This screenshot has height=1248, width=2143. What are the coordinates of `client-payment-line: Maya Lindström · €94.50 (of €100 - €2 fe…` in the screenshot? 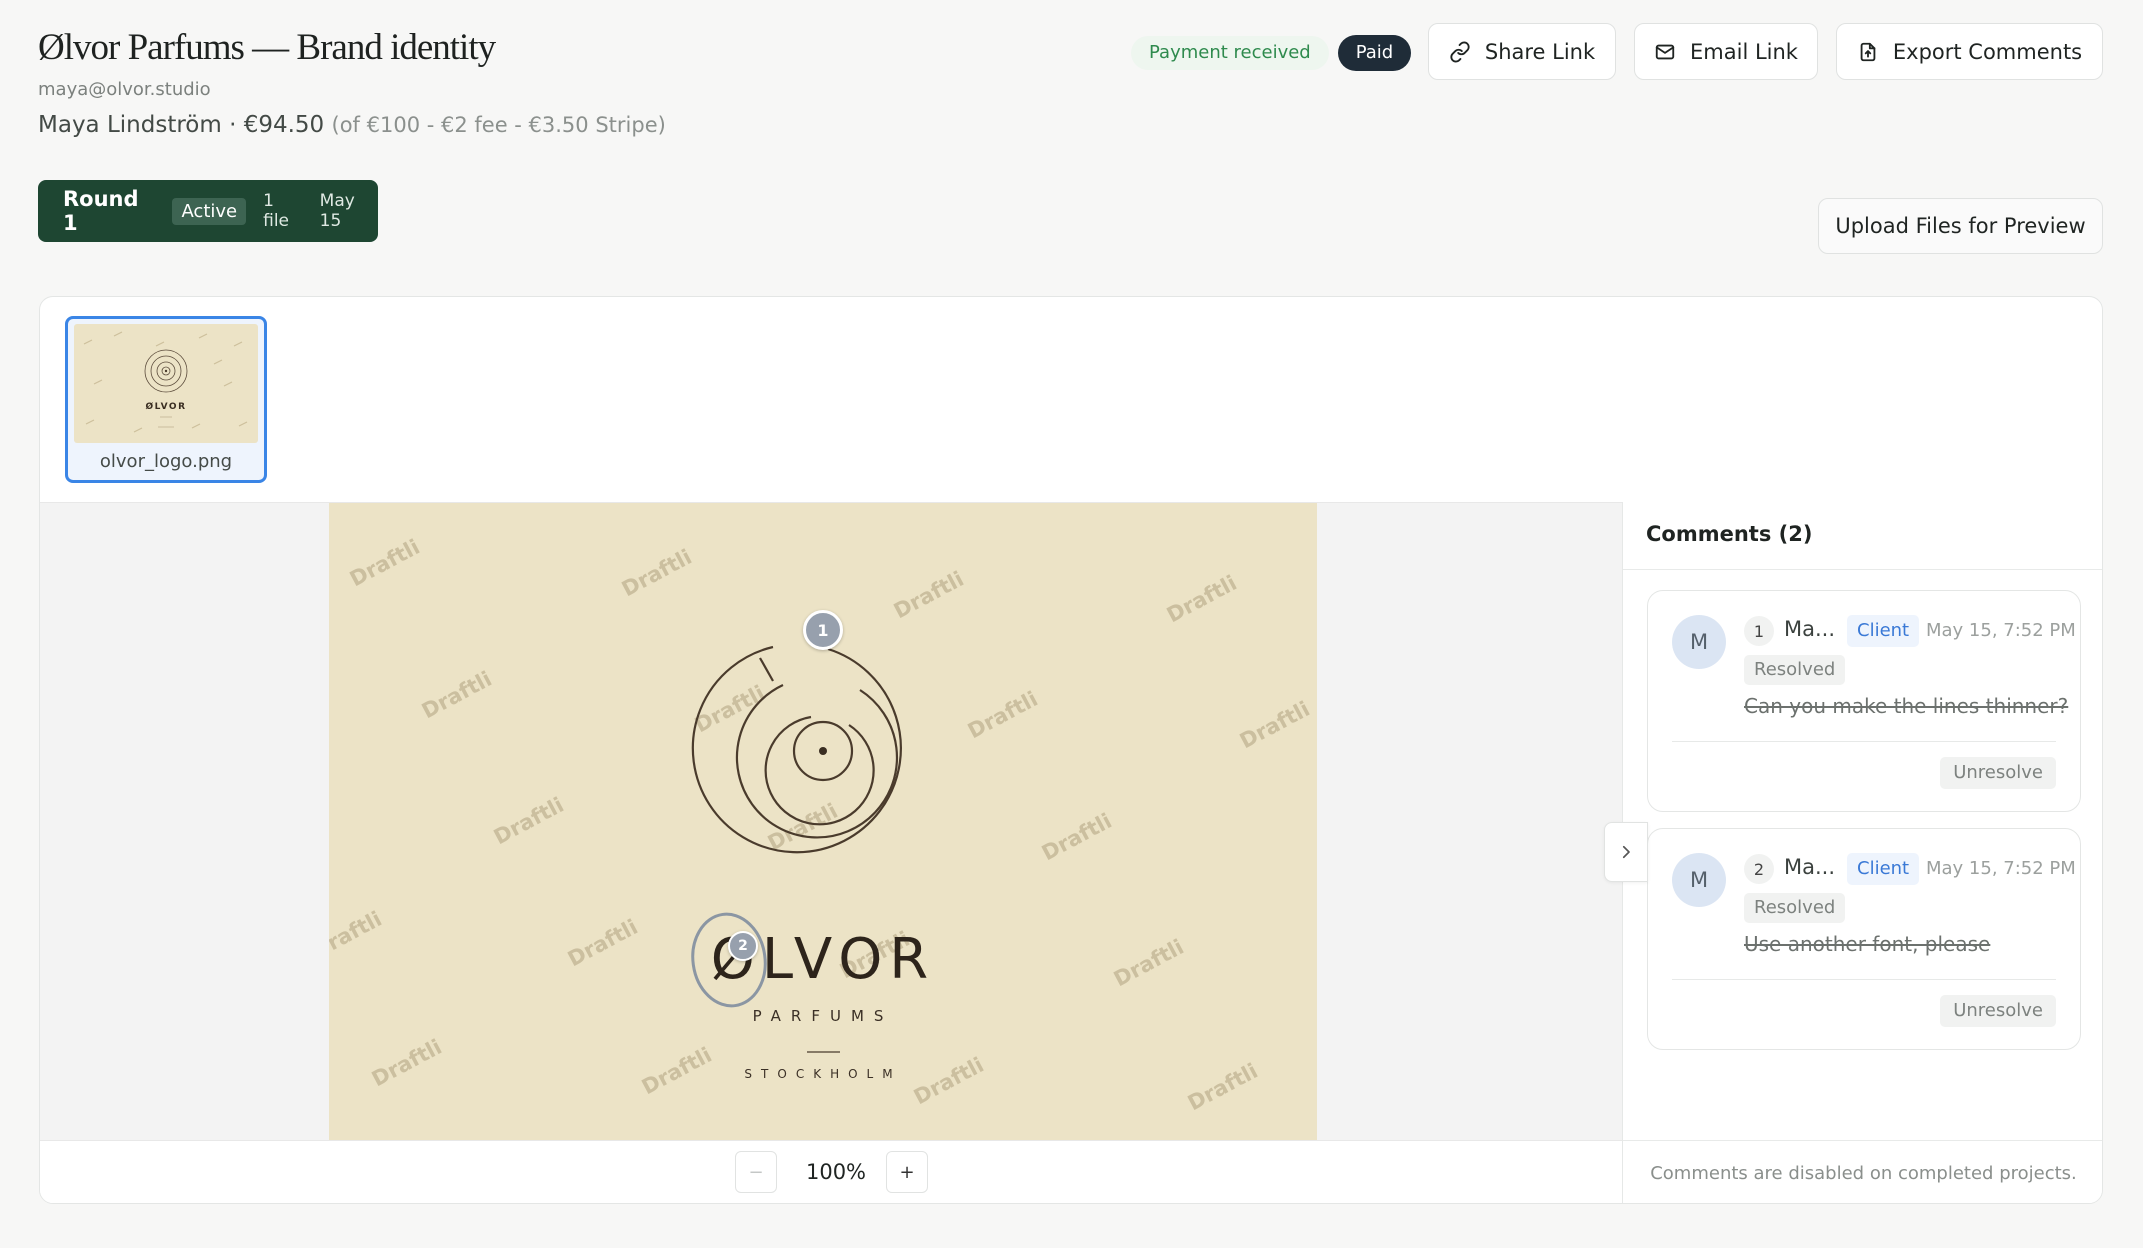 It's located at (352, 125).